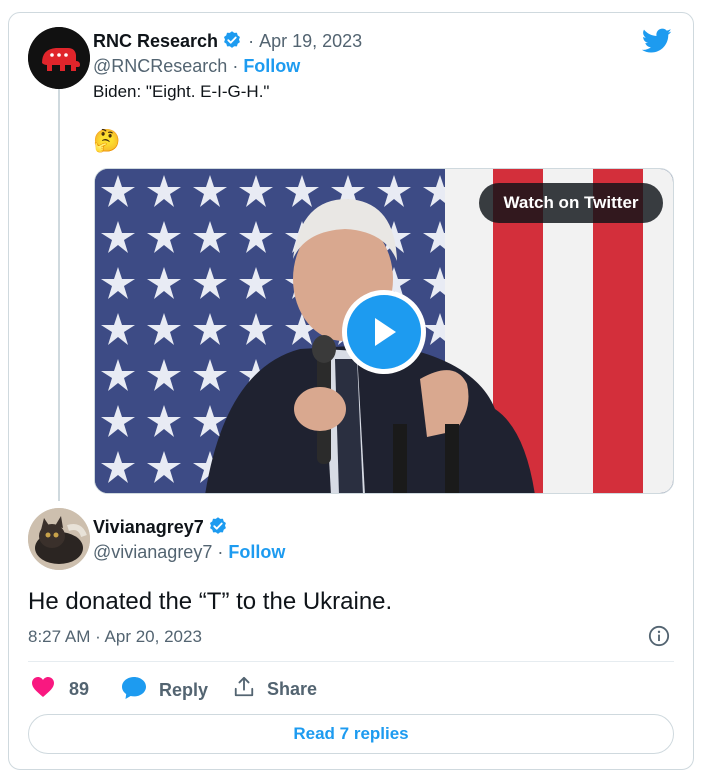 The width and height of the screenshot is (713, 777). What do you see at coordinates (351, 661) in the screenshot?
I see `divider` at bounding box center [351, 661].